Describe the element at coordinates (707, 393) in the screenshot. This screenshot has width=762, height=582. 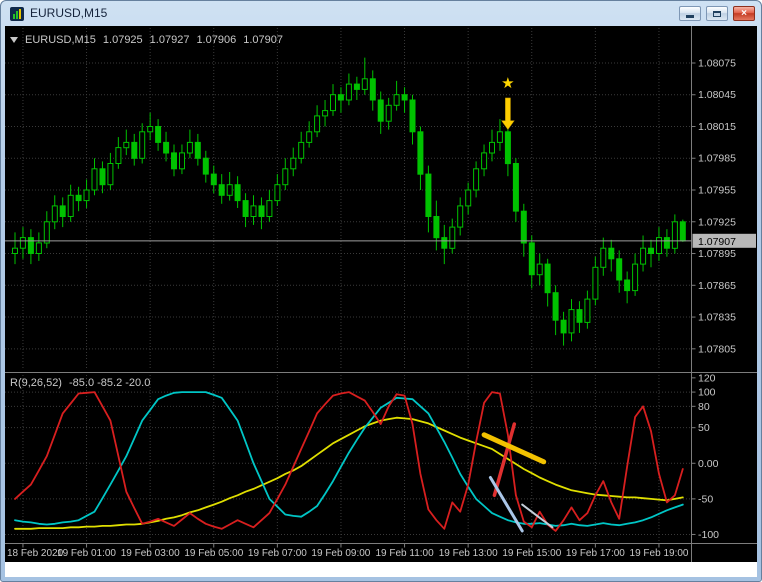
I see `indicator-axis-label: 100` at that location.